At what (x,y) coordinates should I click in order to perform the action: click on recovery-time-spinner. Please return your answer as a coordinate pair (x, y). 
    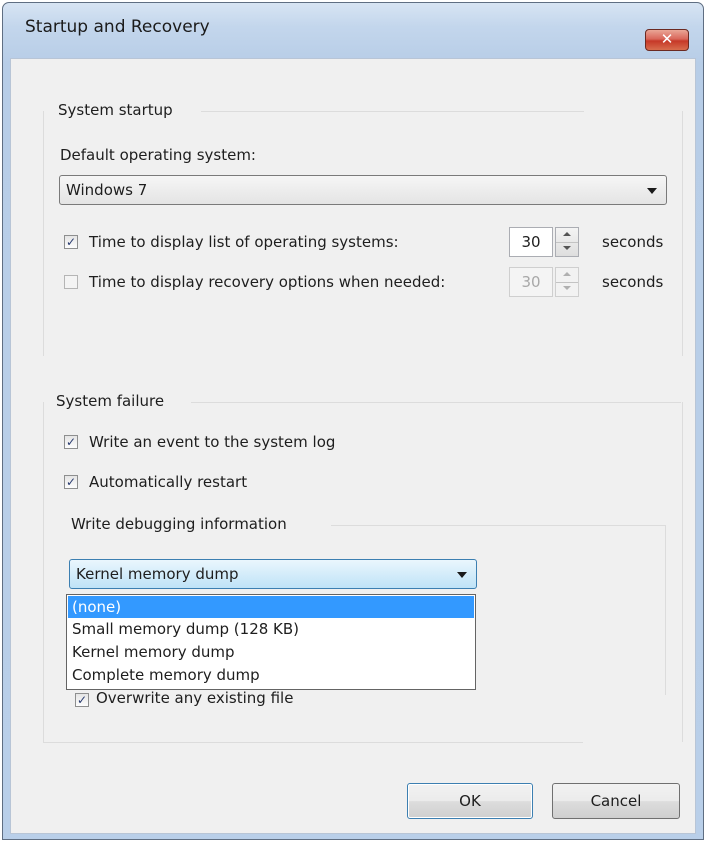
    Looking at the image, I should click on (567, 282).